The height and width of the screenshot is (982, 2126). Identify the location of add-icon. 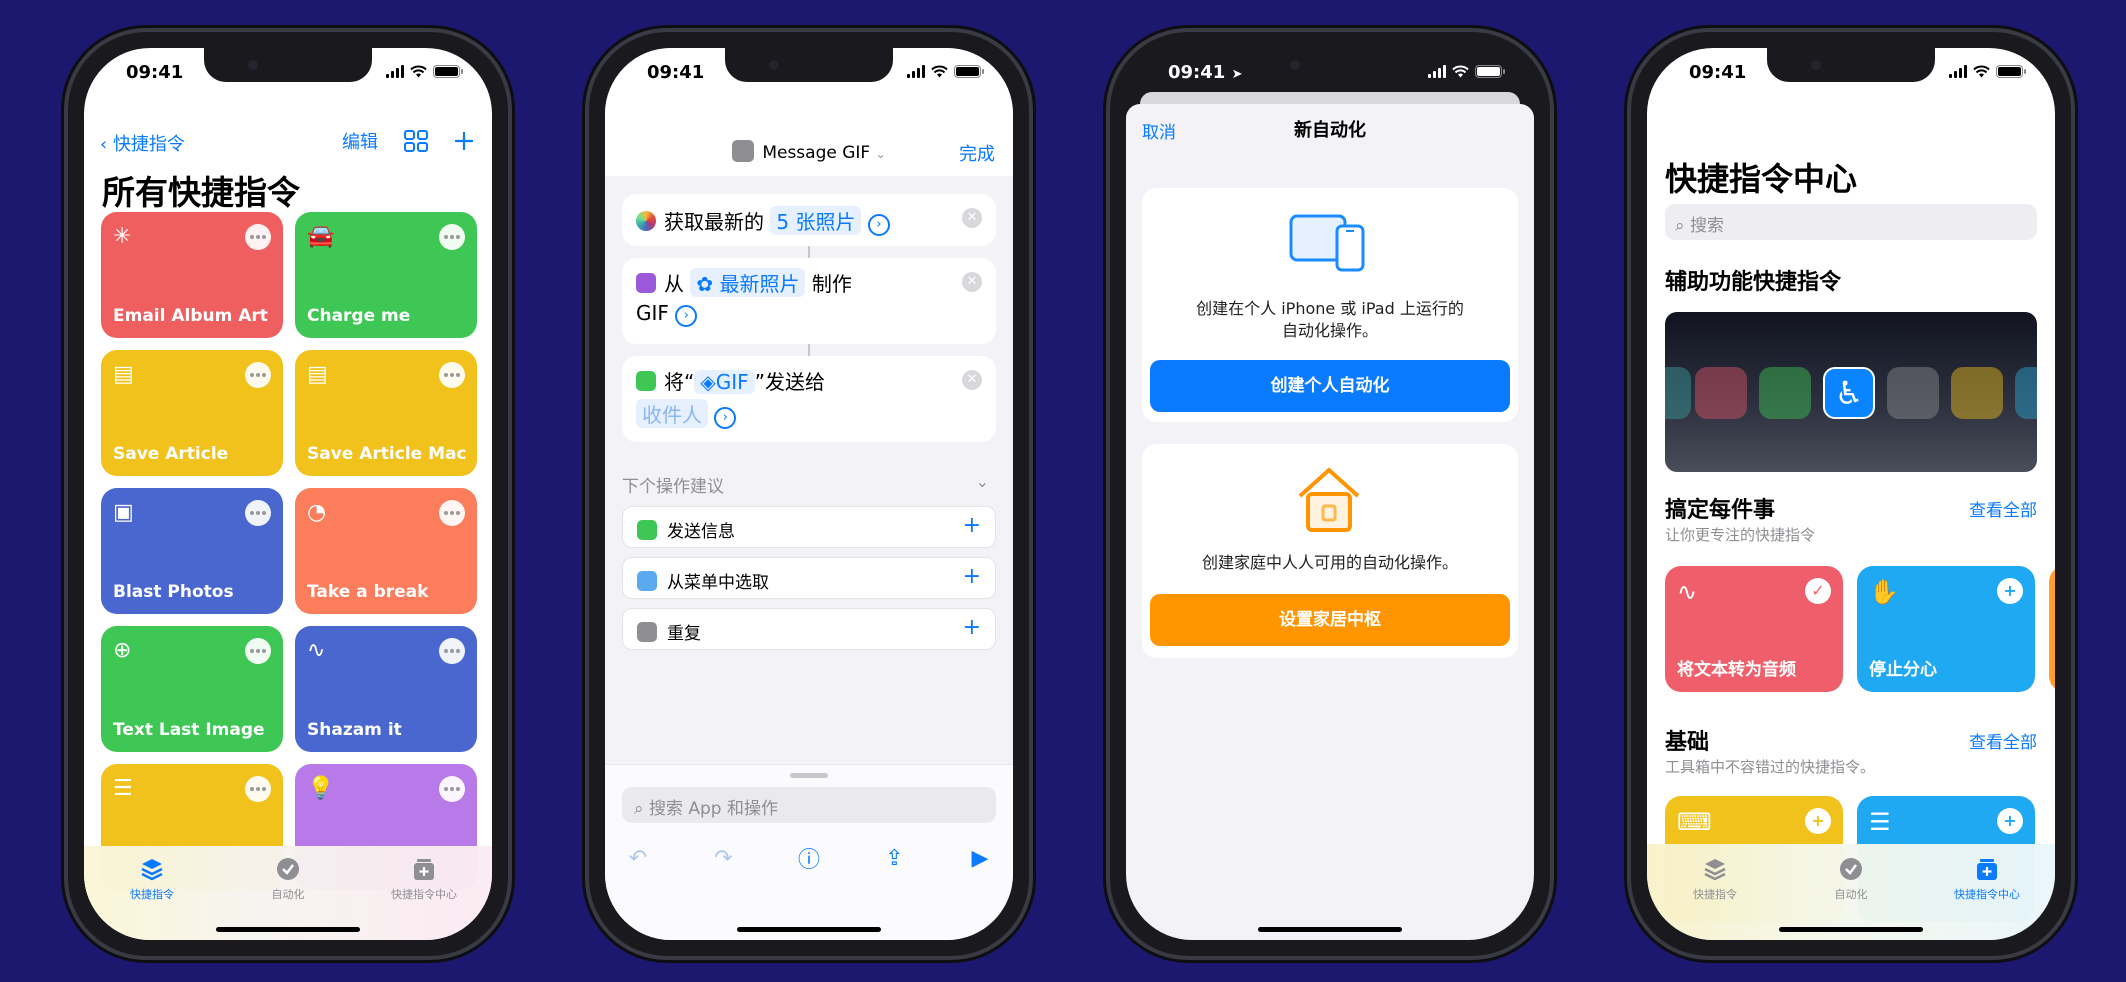
(464, 141).